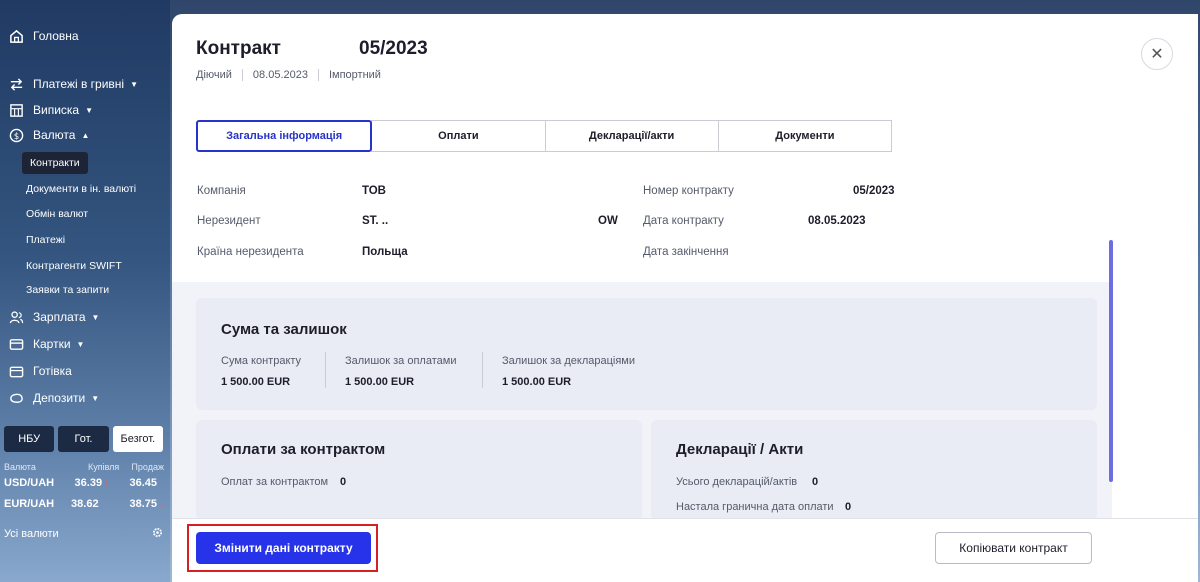 This screenshot has width=1200, height=582. Describe the element at coordinates (401, 361) in the screenshot. I see `payments-balance-label: Залишок за оплатами` at that location.